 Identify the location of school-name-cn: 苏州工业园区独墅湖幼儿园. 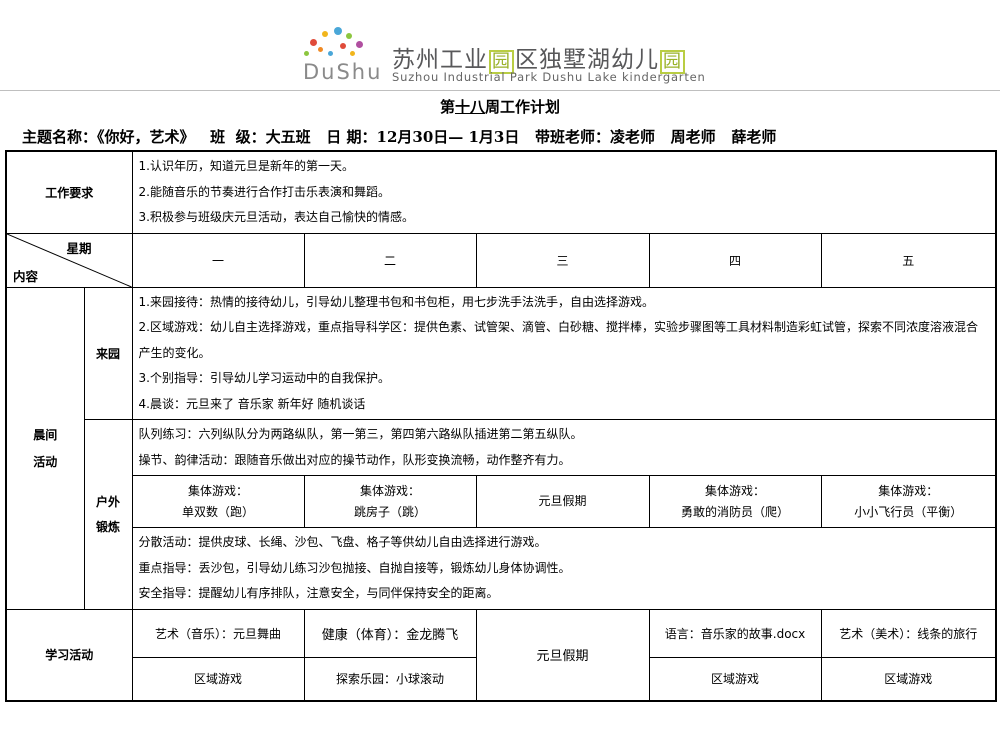
(539, 57).